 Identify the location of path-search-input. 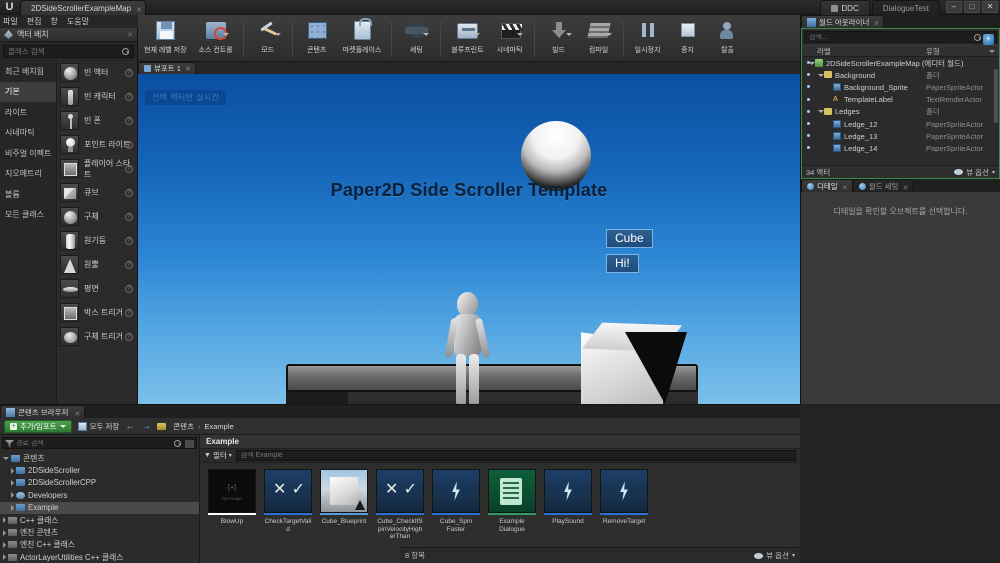
(93, 443).